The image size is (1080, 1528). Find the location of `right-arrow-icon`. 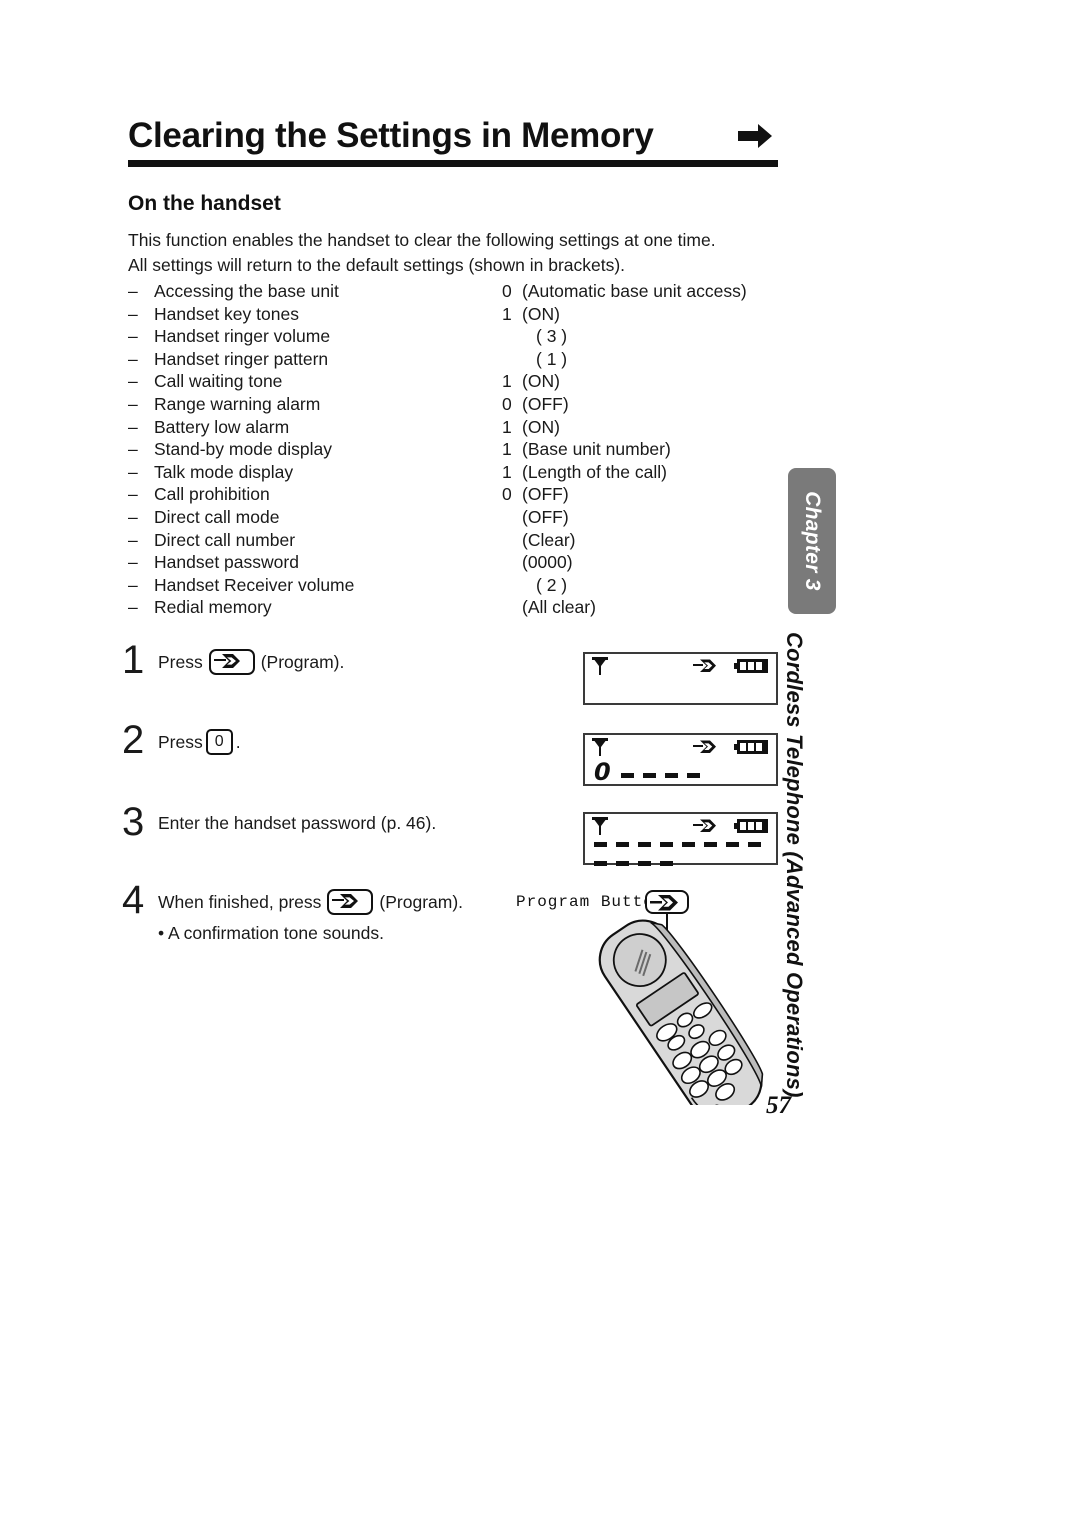

right-arrow-icon is located at coordinates (755, 135).